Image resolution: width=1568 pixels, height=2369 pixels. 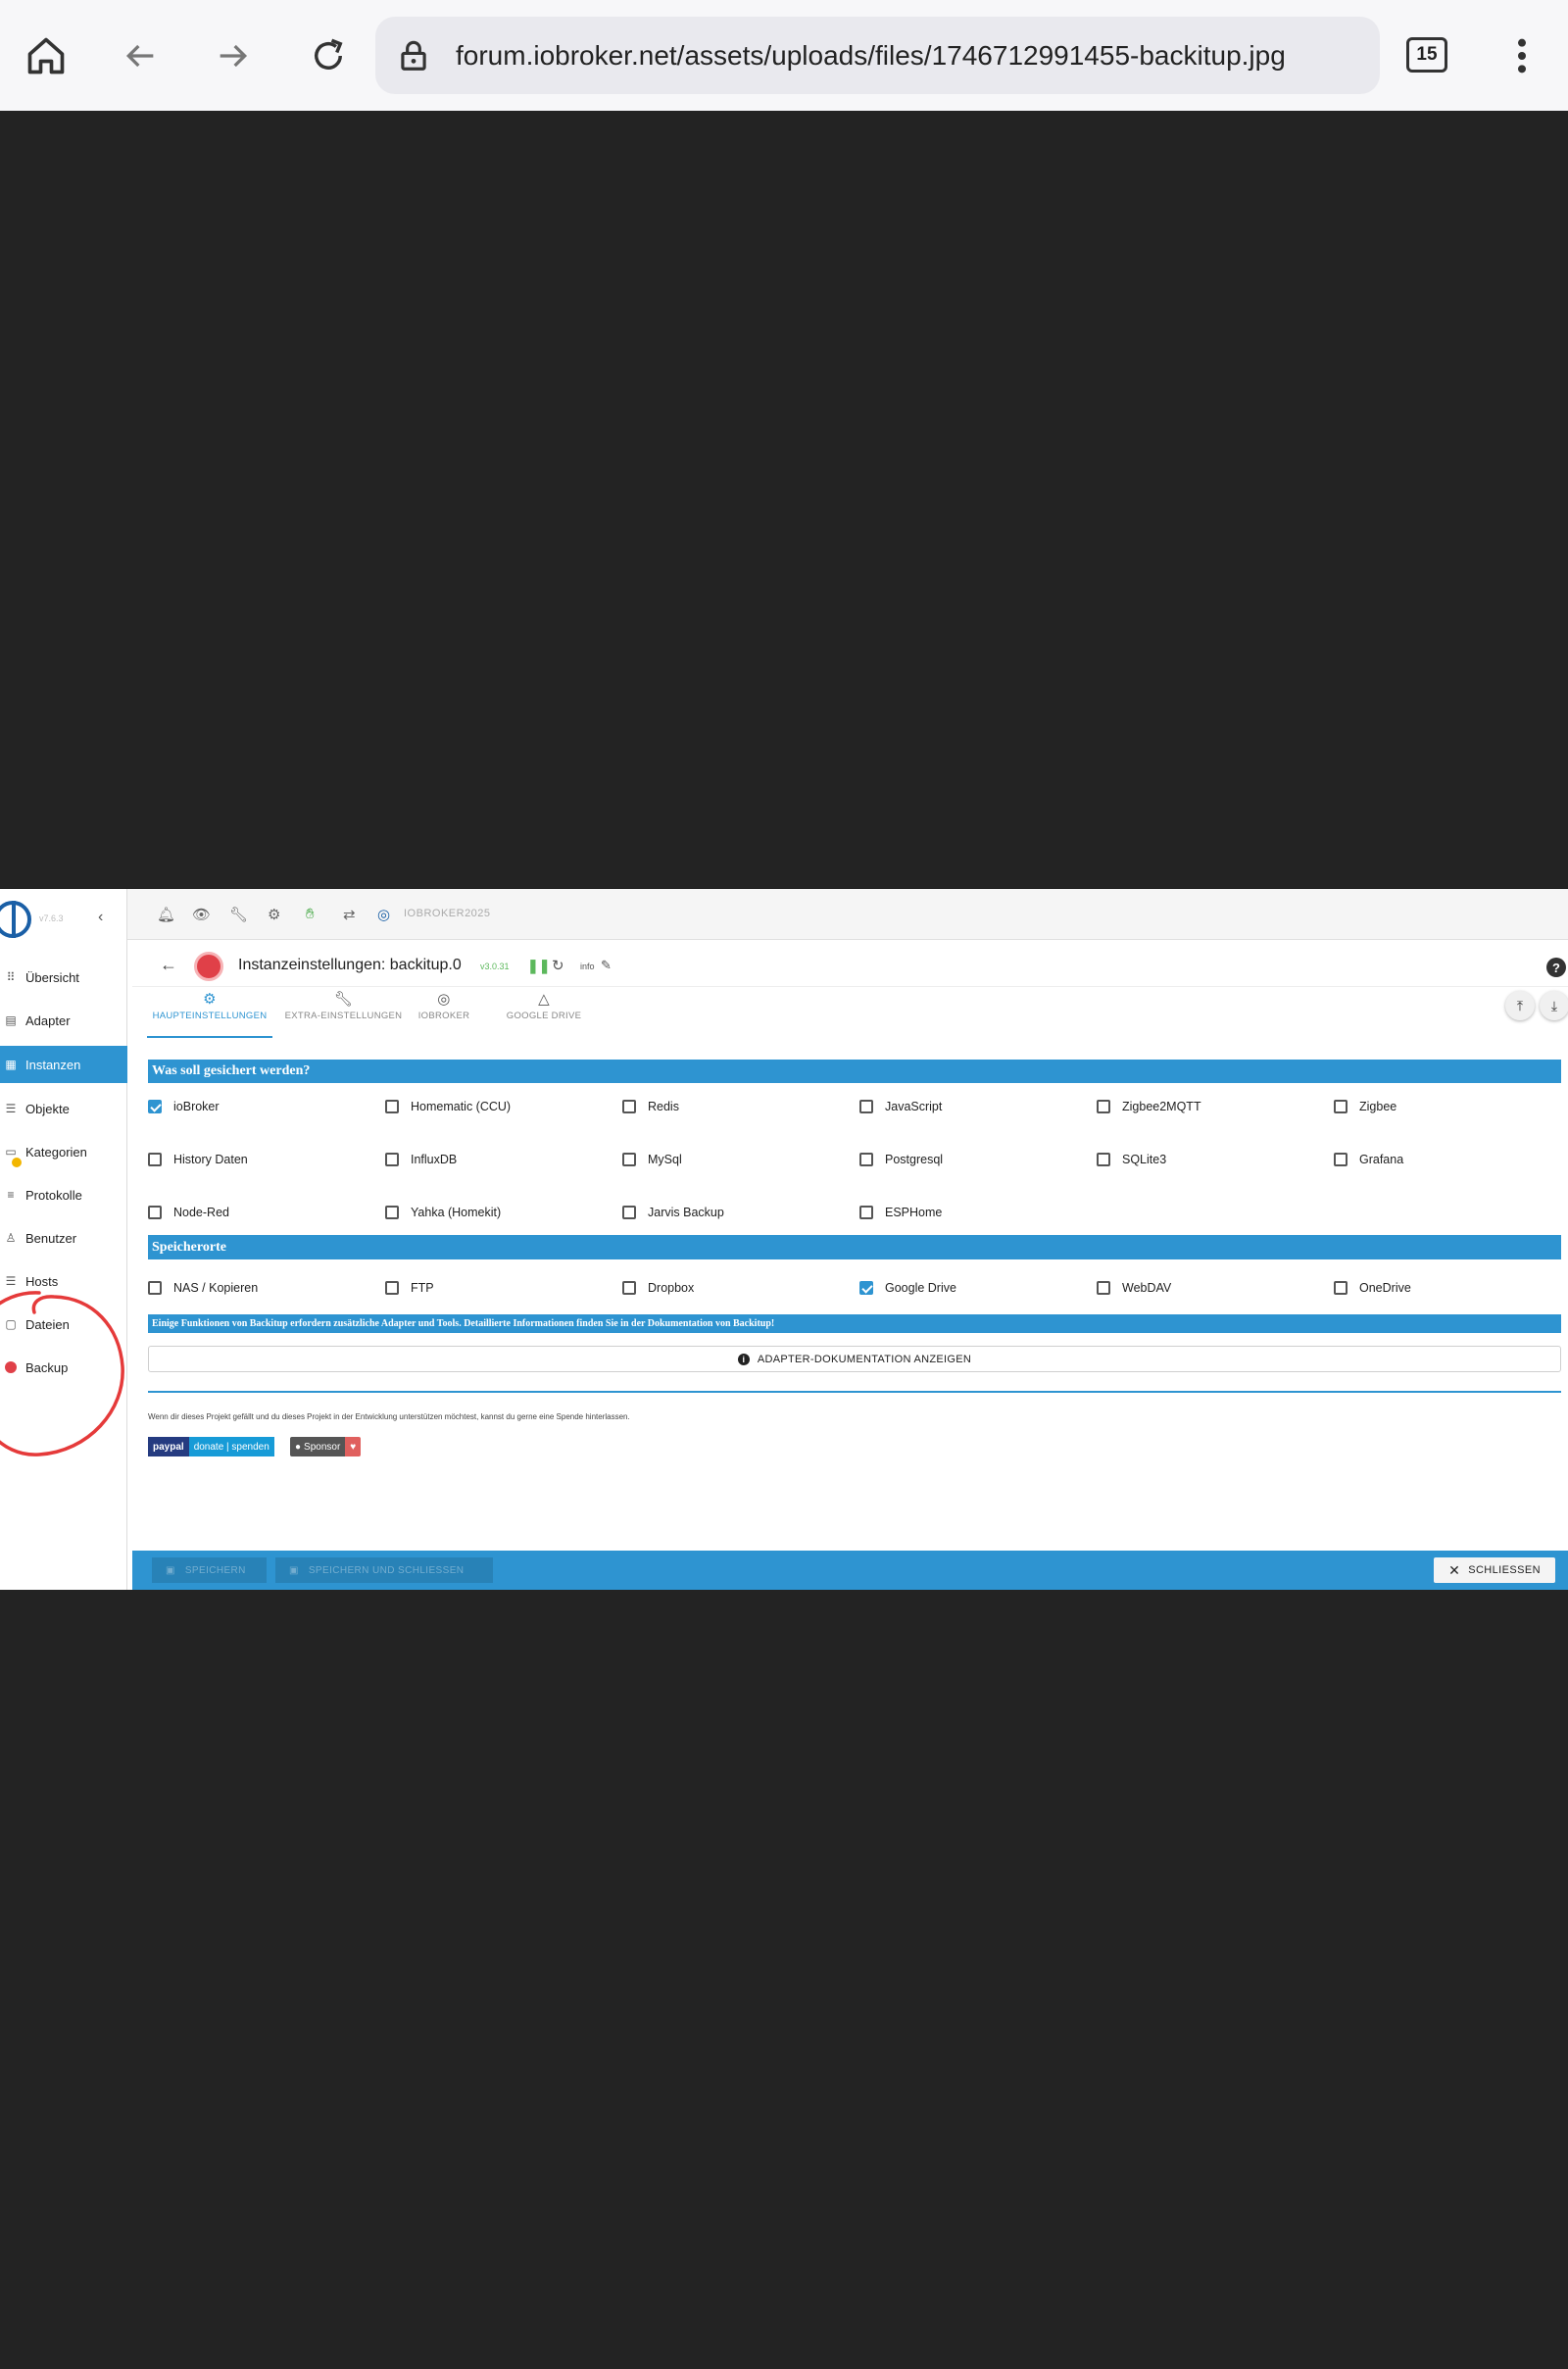 I want to click on tab-extra-einstellungen: 🔧︎ EXTRA-EINSTELLUNGEN, so click(x=343, y=1014).